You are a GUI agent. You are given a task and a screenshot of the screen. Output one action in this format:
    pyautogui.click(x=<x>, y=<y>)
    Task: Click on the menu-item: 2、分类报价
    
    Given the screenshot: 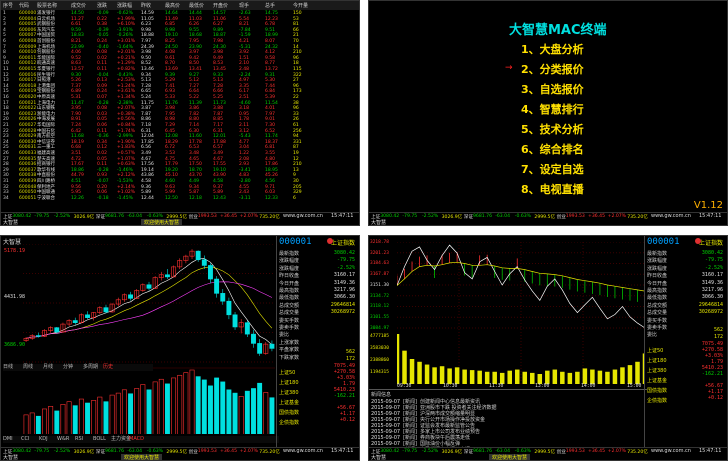 What is the action you would take?
    pyautogui.click(x=552, y=69)
    